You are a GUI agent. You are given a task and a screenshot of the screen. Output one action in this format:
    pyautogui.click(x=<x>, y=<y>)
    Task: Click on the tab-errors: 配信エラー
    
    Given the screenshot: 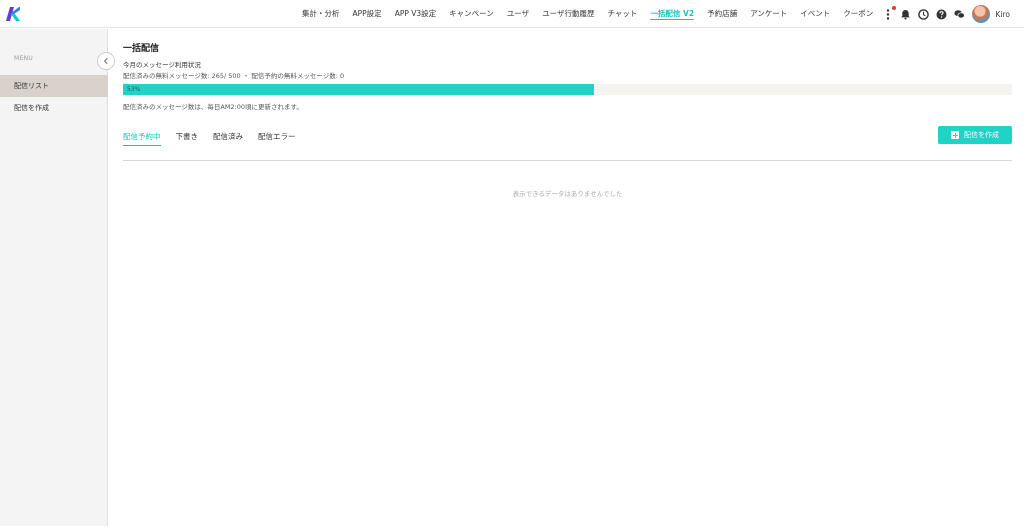 What is the action you would take?
    pyautogui.click(x=277, y=139)
    